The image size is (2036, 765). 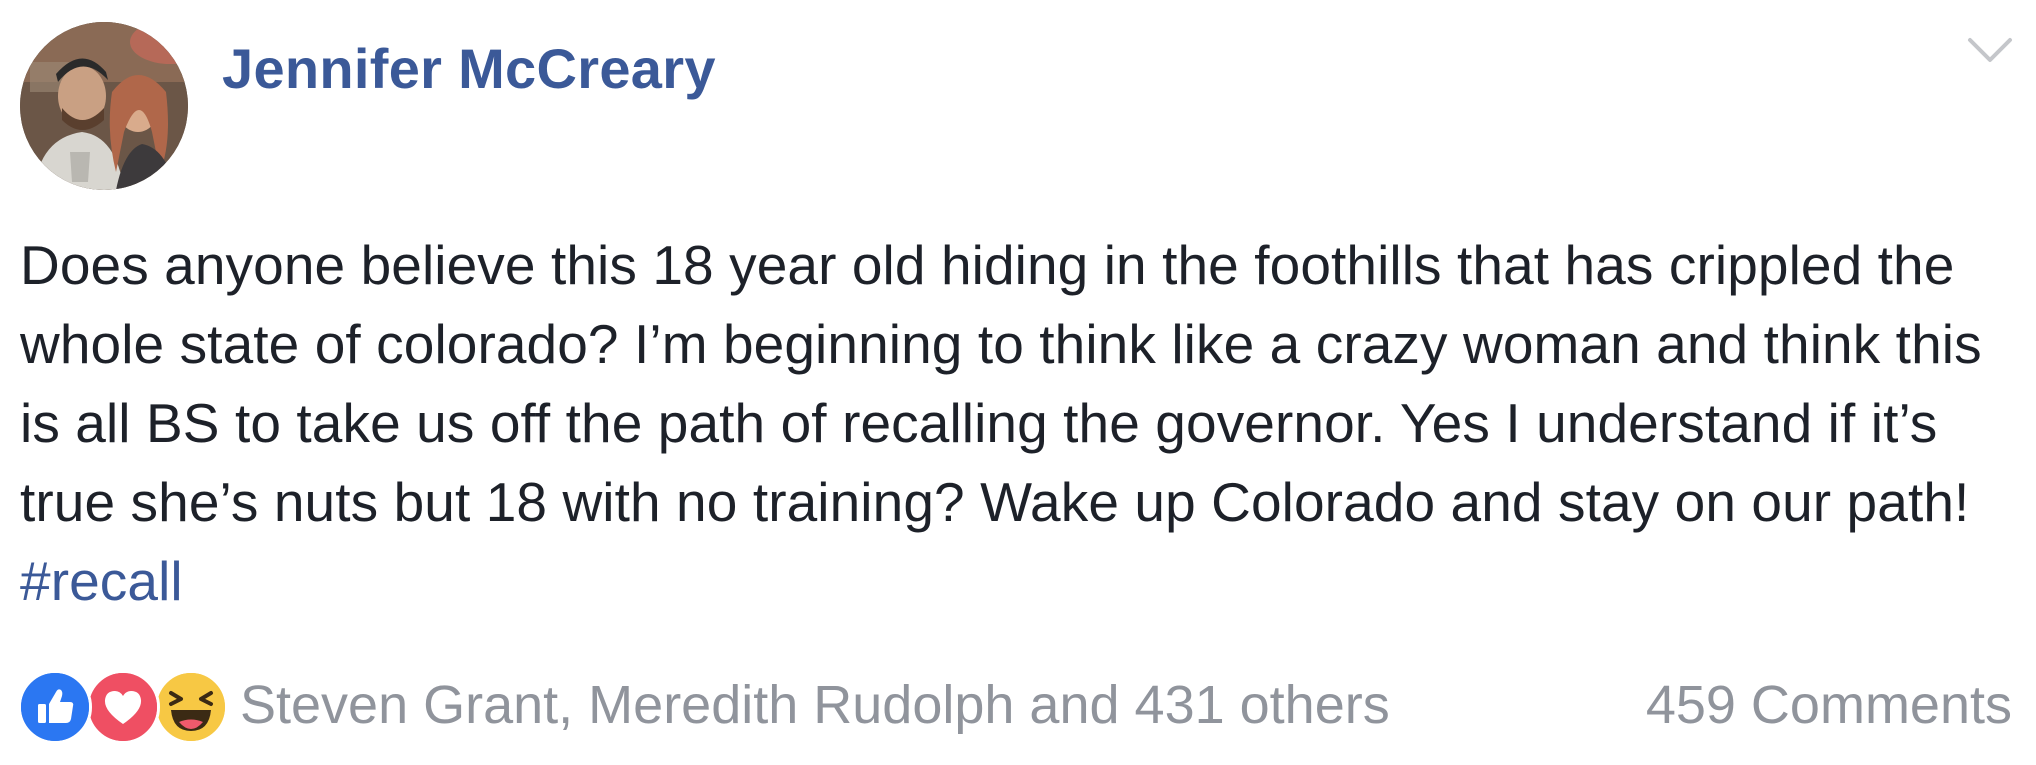 What do you see at coordinates (1829, 705) in the screenshot?
I see `comment-count-link: 459 Comments` at bounding box center [1829, 705].